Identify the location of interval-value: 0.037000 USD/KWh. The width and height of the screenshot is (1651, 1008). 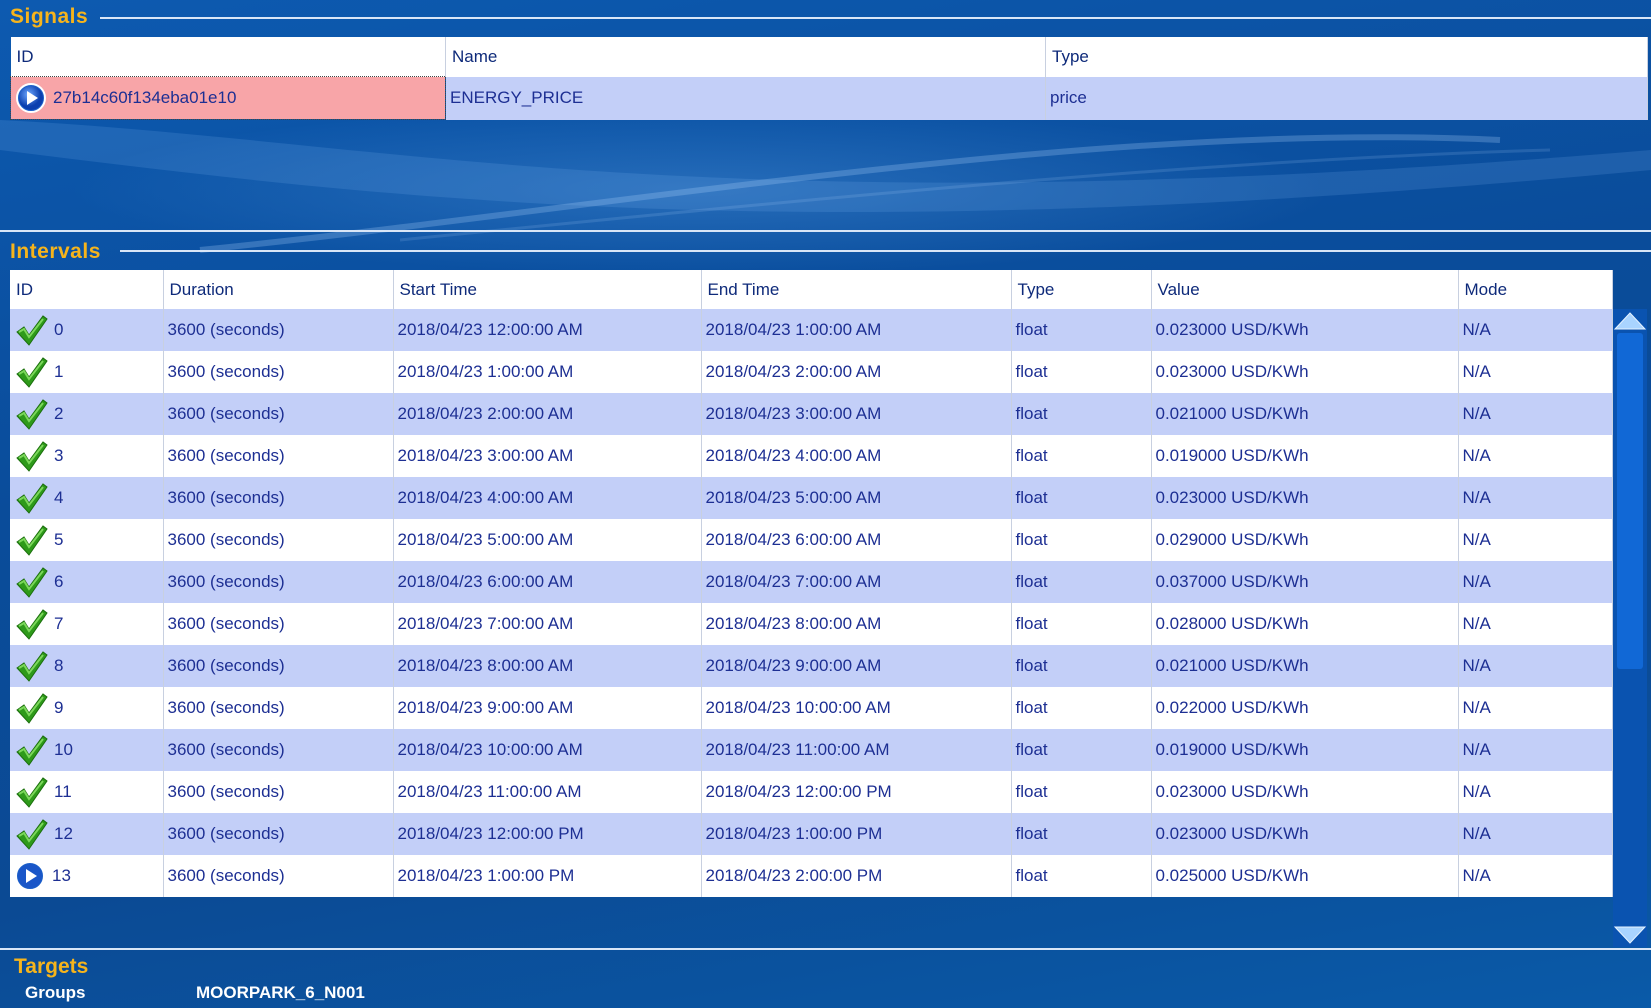
(1305, 582).